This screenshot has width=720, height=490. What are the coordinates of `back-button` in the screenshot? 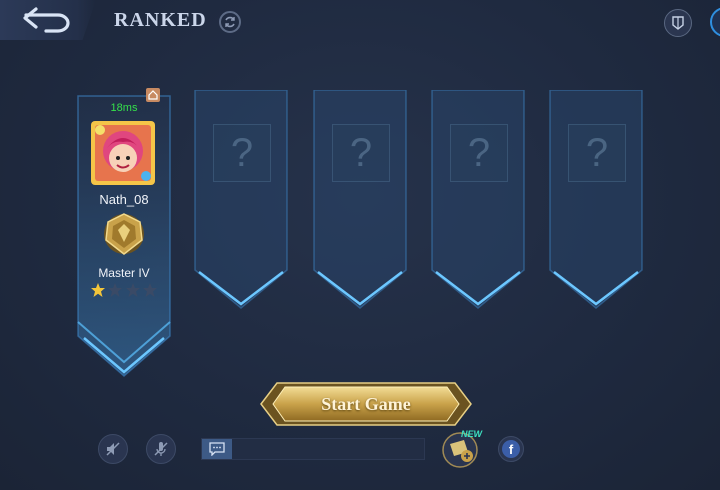 It's located at (48, 20).